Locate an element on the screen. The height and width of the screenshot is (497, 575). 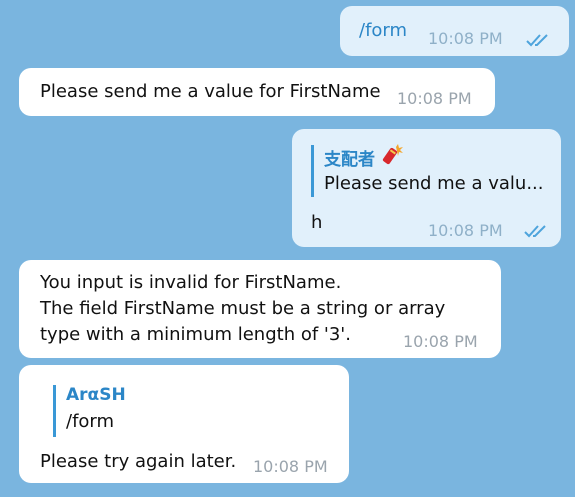
message-text: Please try again later. is located at coordinates (138, 461).